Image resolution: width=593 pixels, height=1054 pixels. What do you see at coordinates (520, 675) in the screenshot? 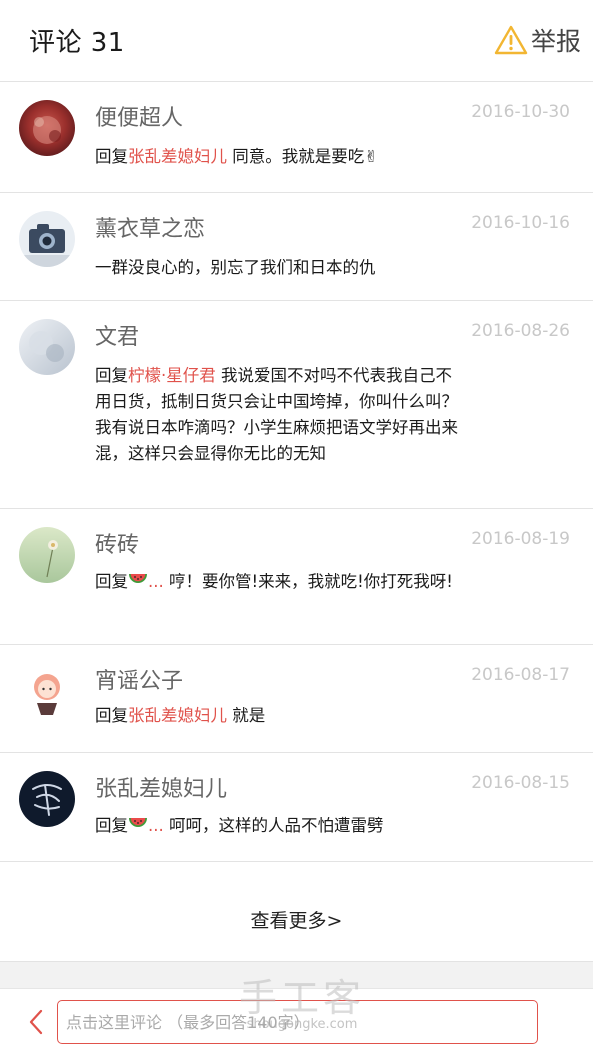
I see `comment-date: 2016-08-17` at bounding box center [520, 675].